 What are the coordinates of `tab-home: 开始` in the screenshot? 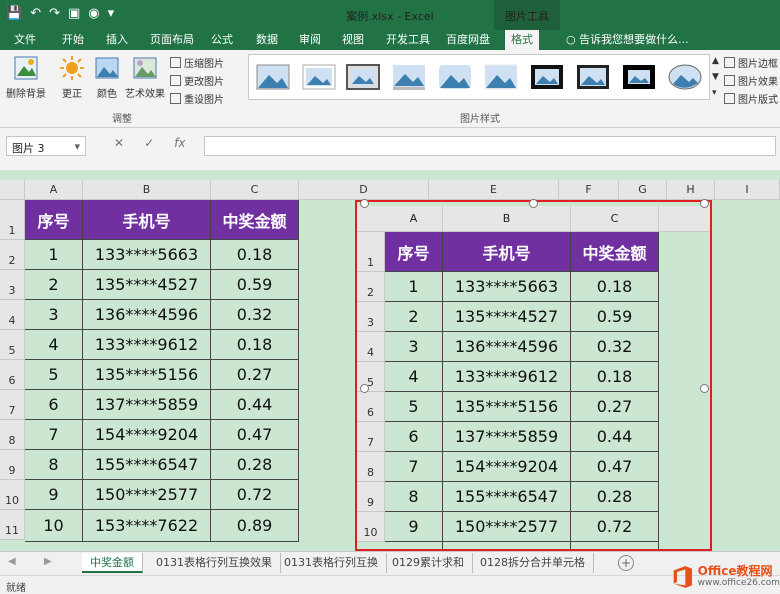 It's located at (73, 40).